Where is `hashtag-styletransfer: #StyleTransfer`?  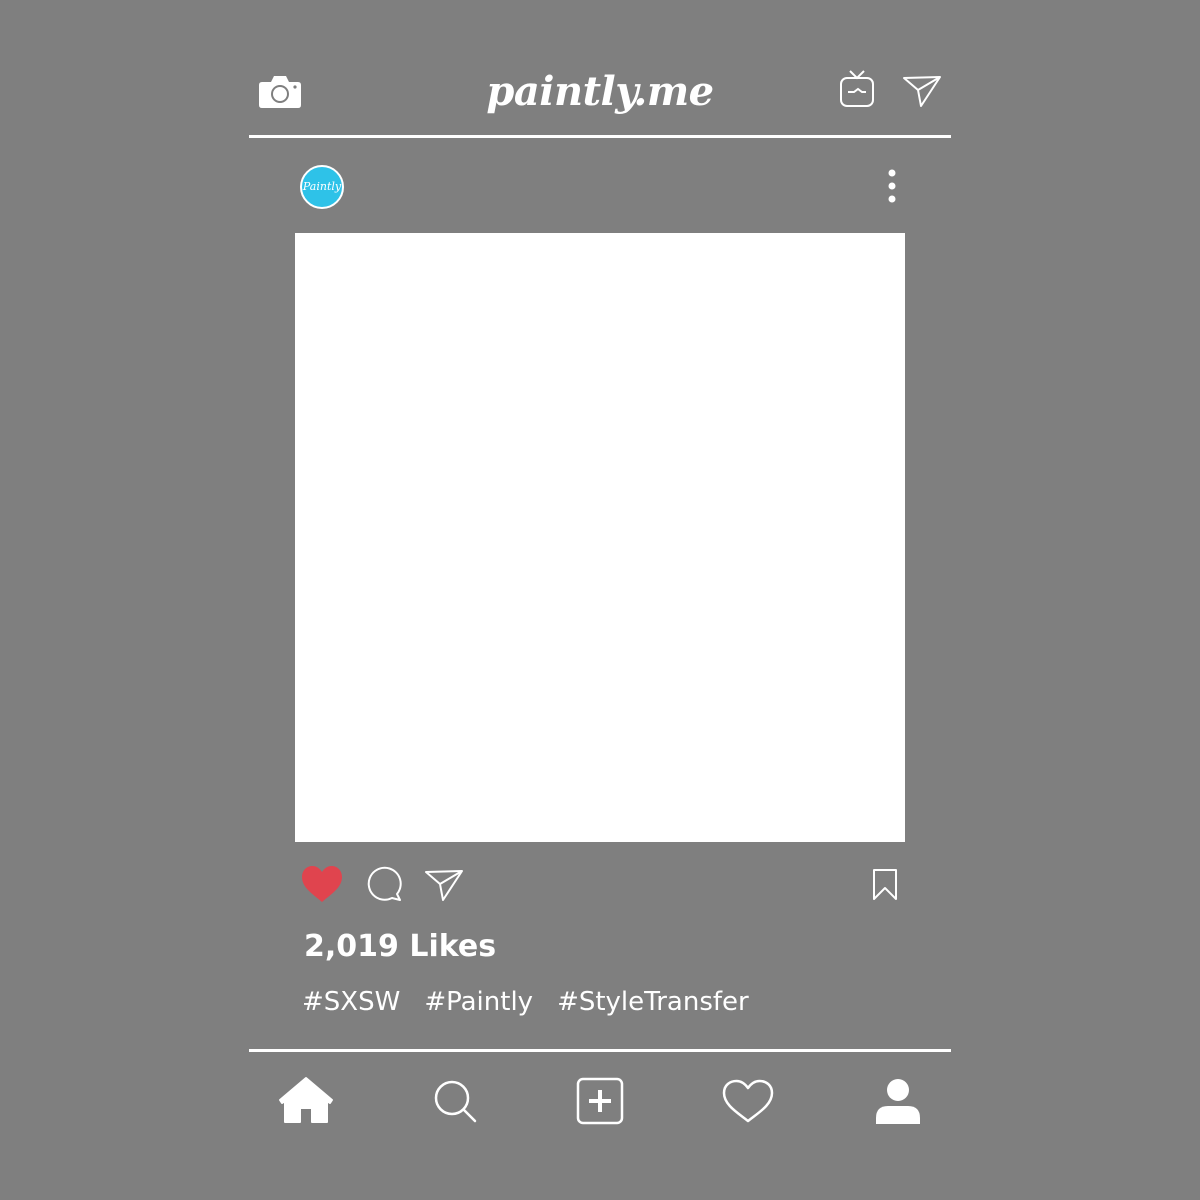
hashtag-styletransfer: #StyleTransfer is located at coordinates (653, 1002).